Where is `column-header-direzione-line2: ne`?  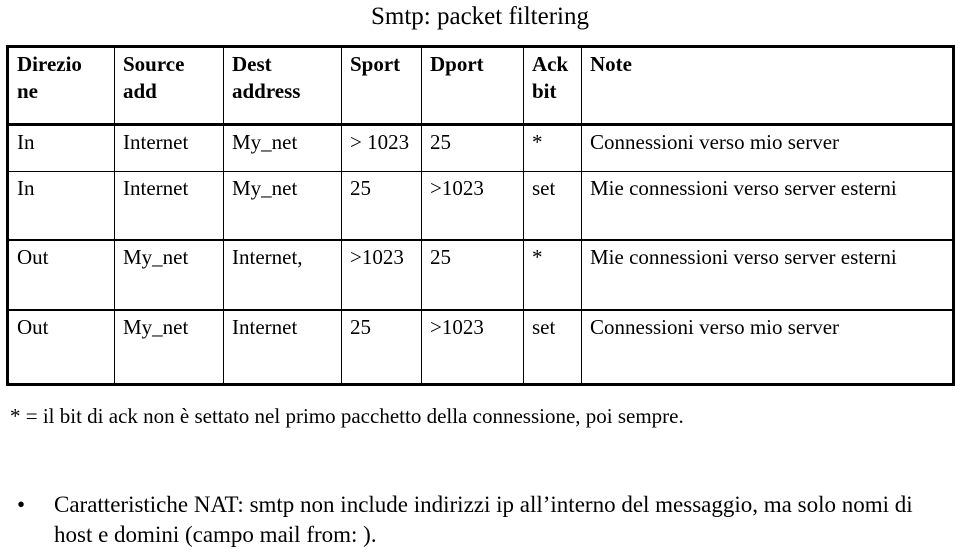
column-header-direzione-line2: ne is located at coordinates (27, 91).